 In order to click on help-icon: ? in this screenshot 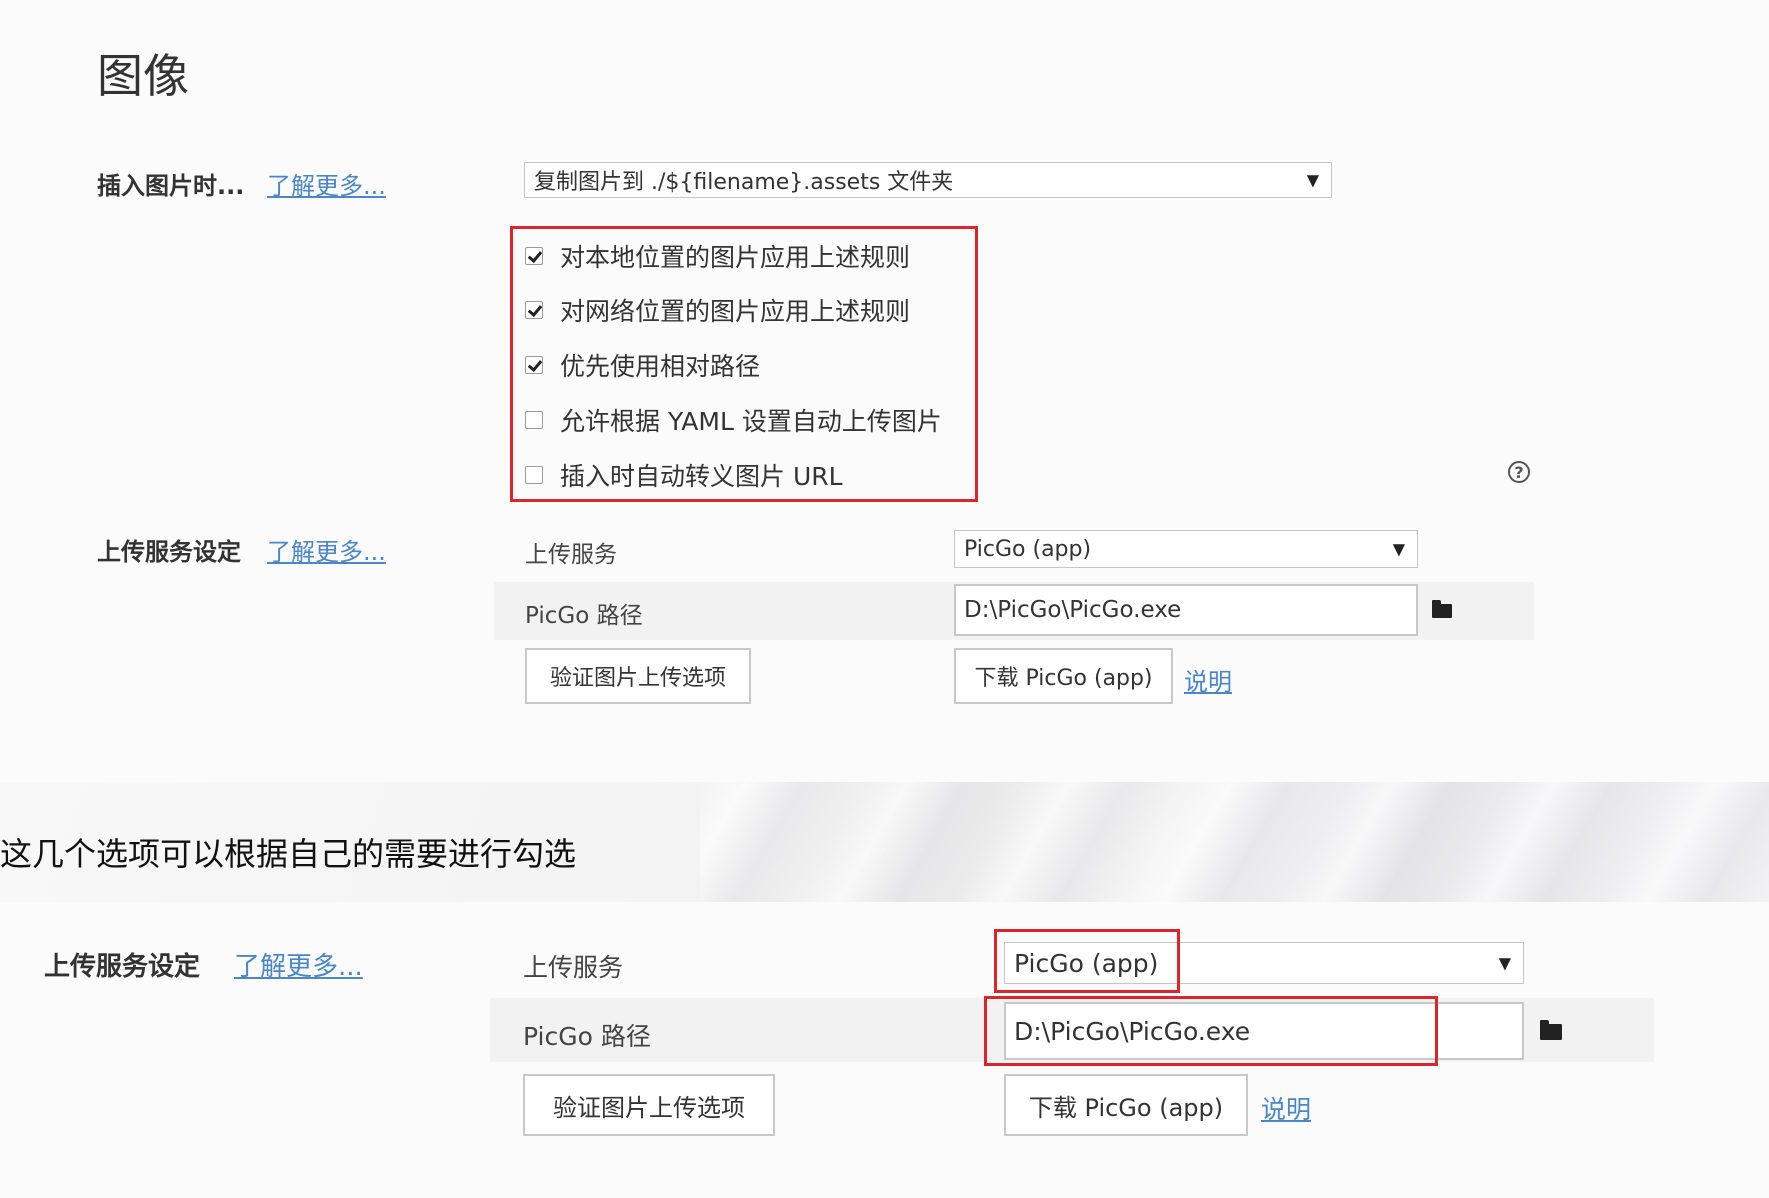, I will do `click(1519, 472)`.